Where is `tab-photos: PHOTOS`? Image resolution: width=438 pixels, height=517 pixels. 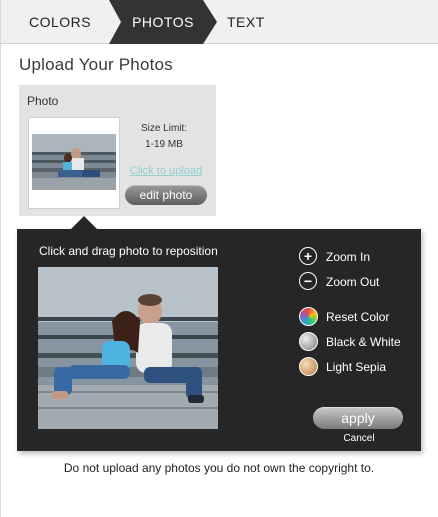 tab-photos: PHOTOS is located at coordinates (163, 22).